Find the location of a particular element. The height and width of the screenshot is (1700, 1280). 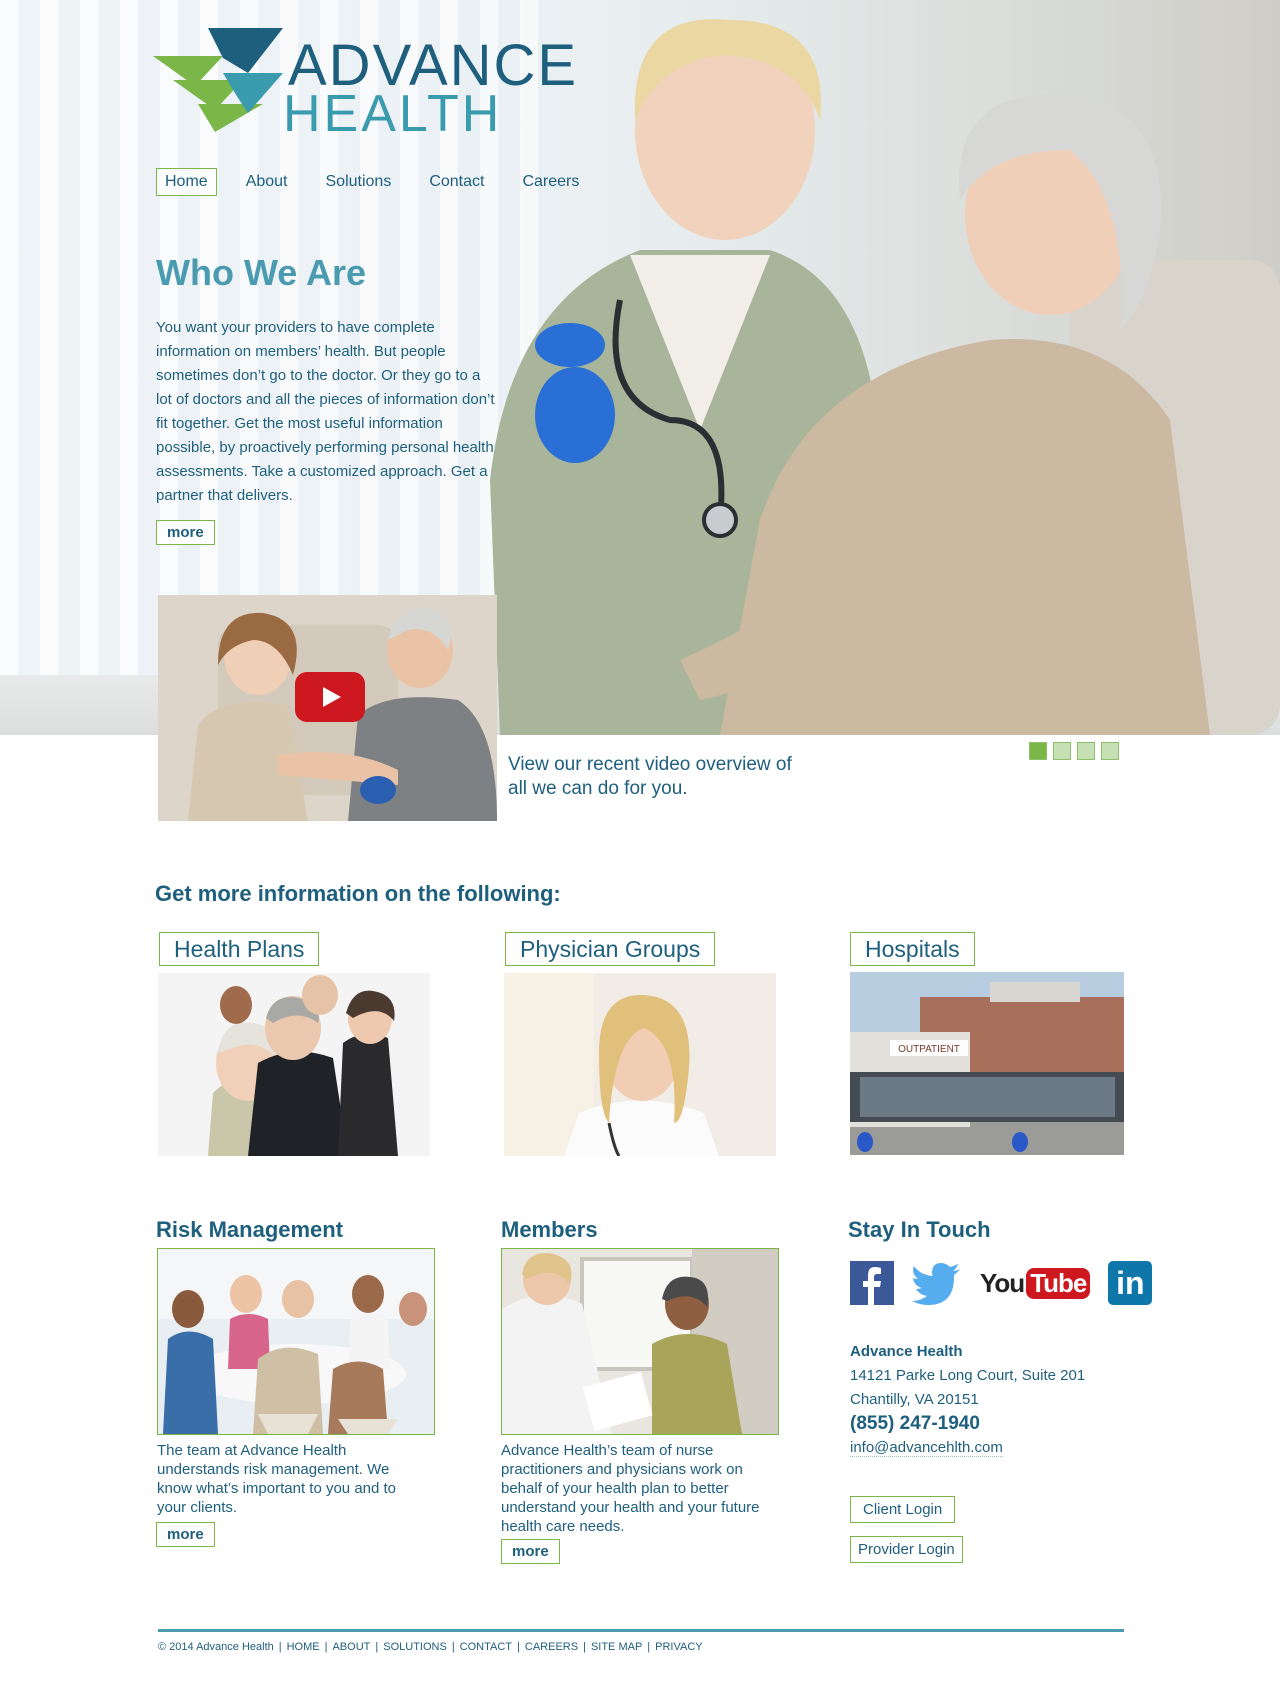

physician-groups-photo is located at coordinates (640, 1064).